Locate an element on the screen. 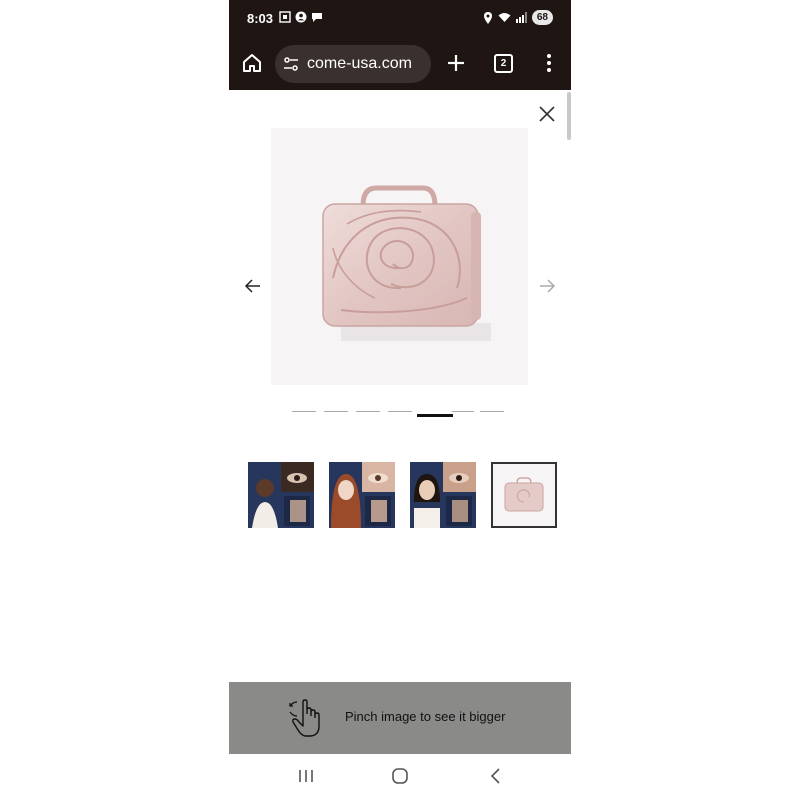  signal-icon is located at coordinates (521, 17).